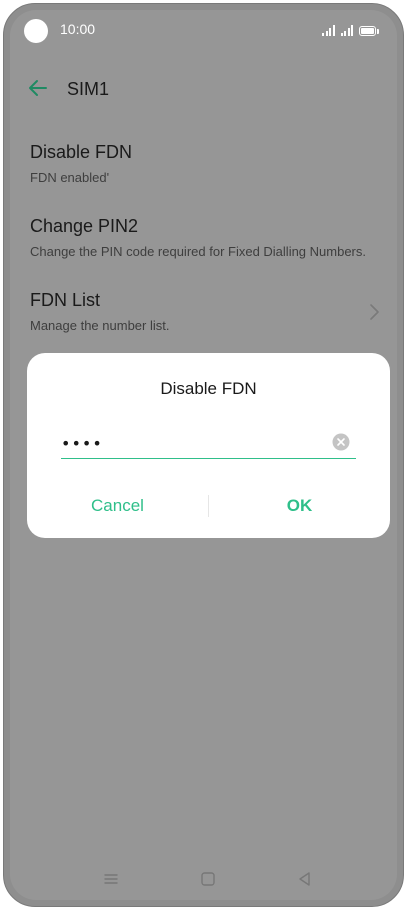 The image size is (409, 910). What do you see at coordinates (111, 879) in the screenshot?
I see `menu-icon` at bounding box center [111, 879].